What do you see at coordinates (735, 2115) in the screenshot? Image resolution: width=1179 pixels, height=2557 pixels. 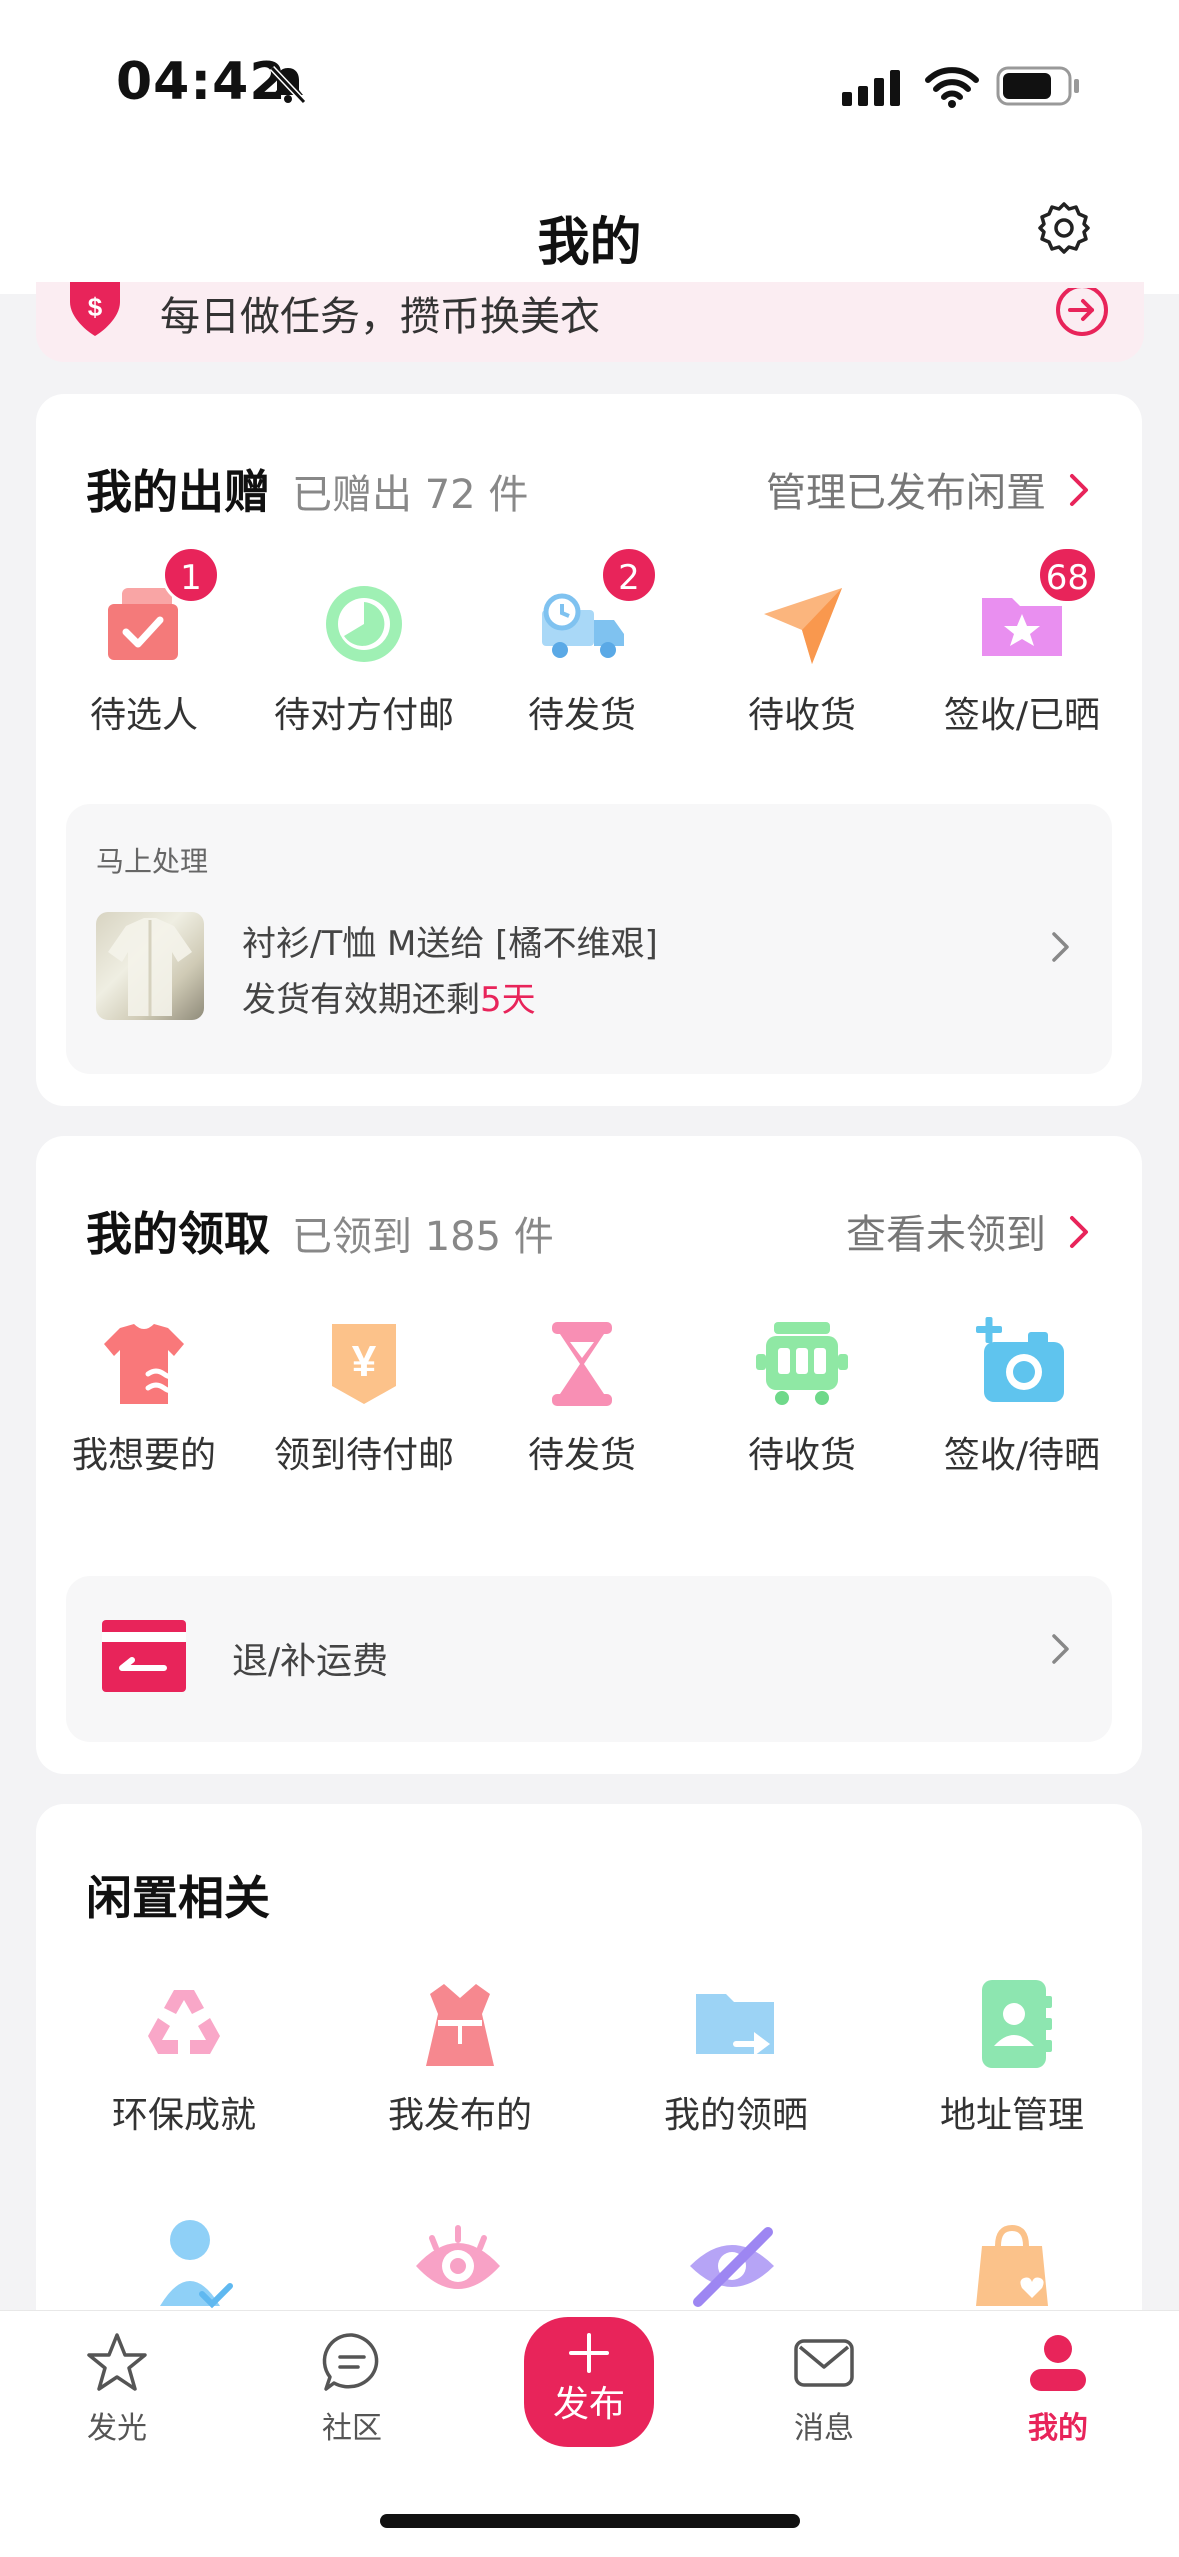 I see `related-item-label: 我的领晒` at bounding box center [735, 2115].